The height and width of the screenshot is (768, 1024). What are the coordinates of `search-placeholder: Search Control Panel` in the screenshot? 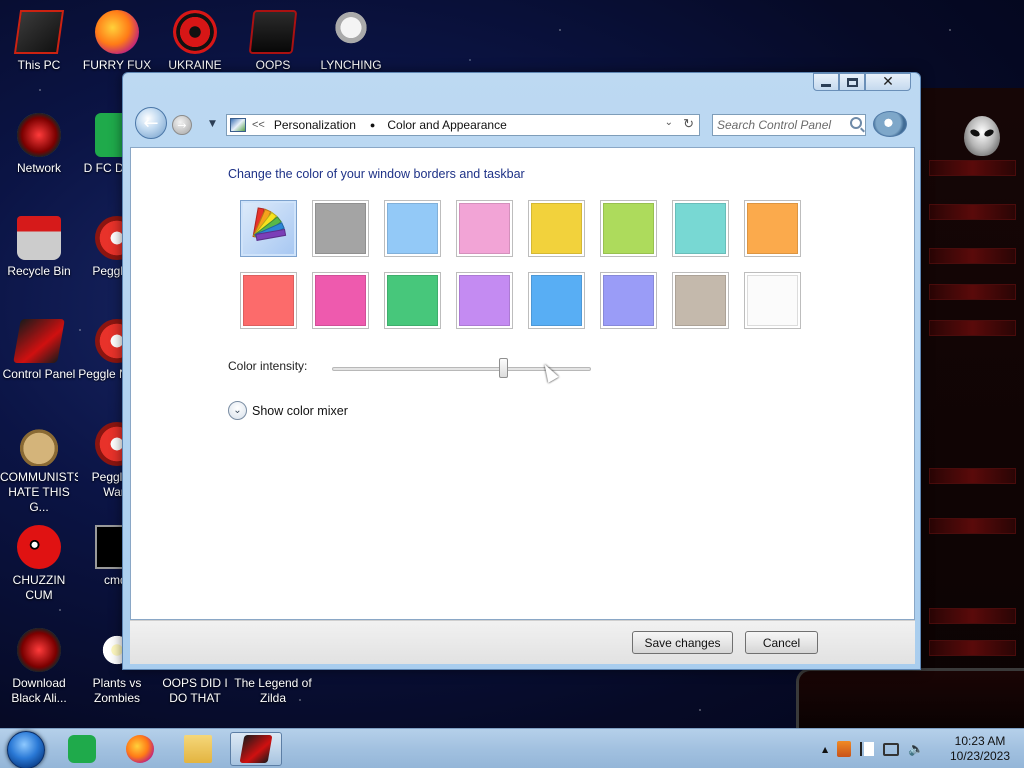 It's located at (774, 125).